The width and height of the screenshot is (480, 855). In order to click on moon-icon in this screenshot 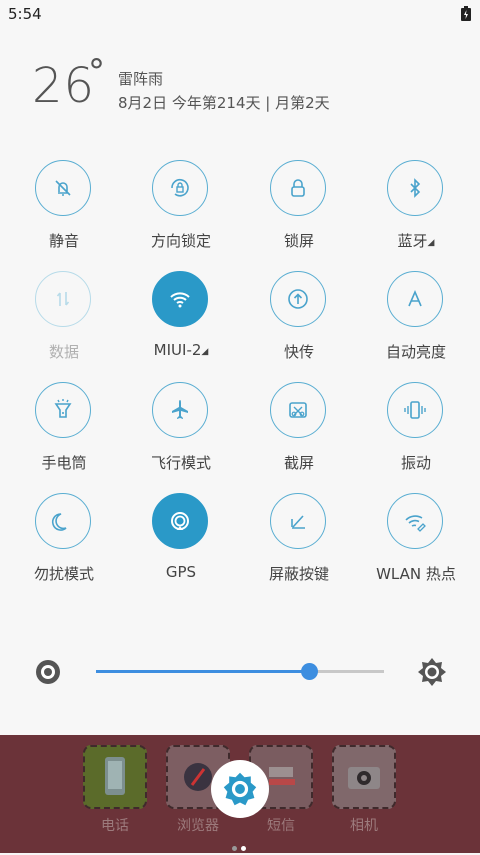, I will do `click(59, 522)`.